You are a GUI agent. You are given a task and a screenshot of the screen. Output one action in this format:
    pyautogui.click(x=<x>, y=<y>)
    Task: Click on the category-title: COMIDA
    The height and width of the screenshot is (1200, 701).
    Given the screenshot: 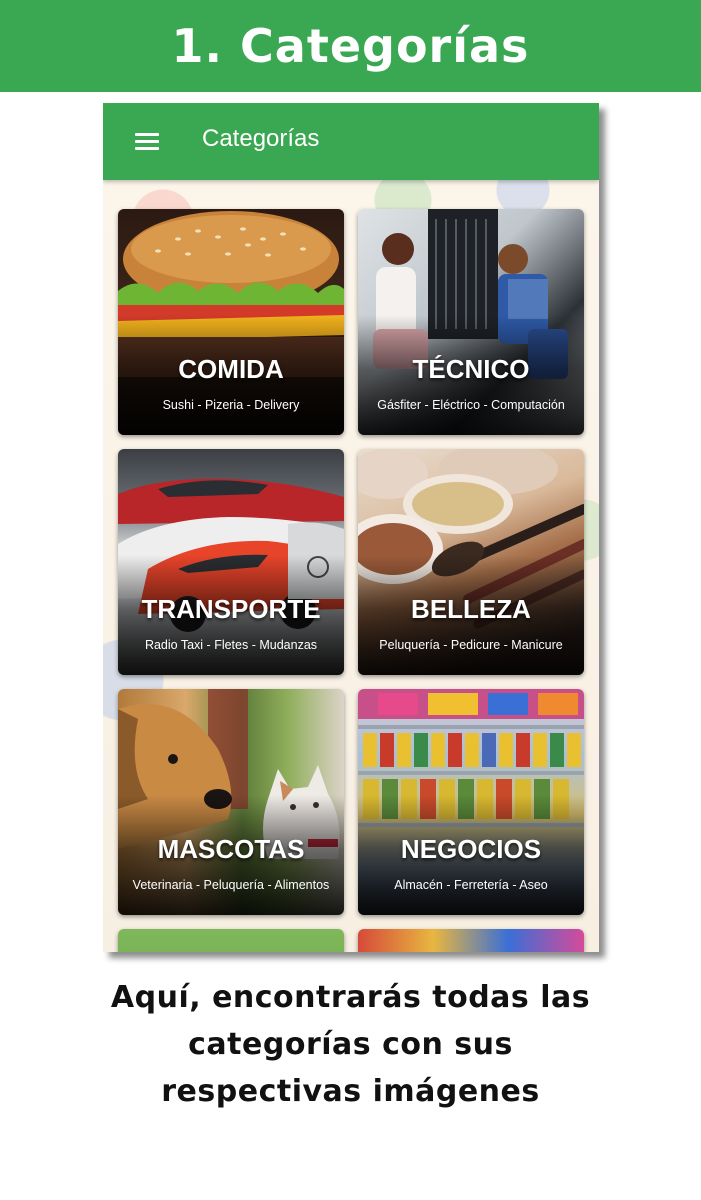 What is the action you would take?
    pyautogui.click(x=231, y=369)
    